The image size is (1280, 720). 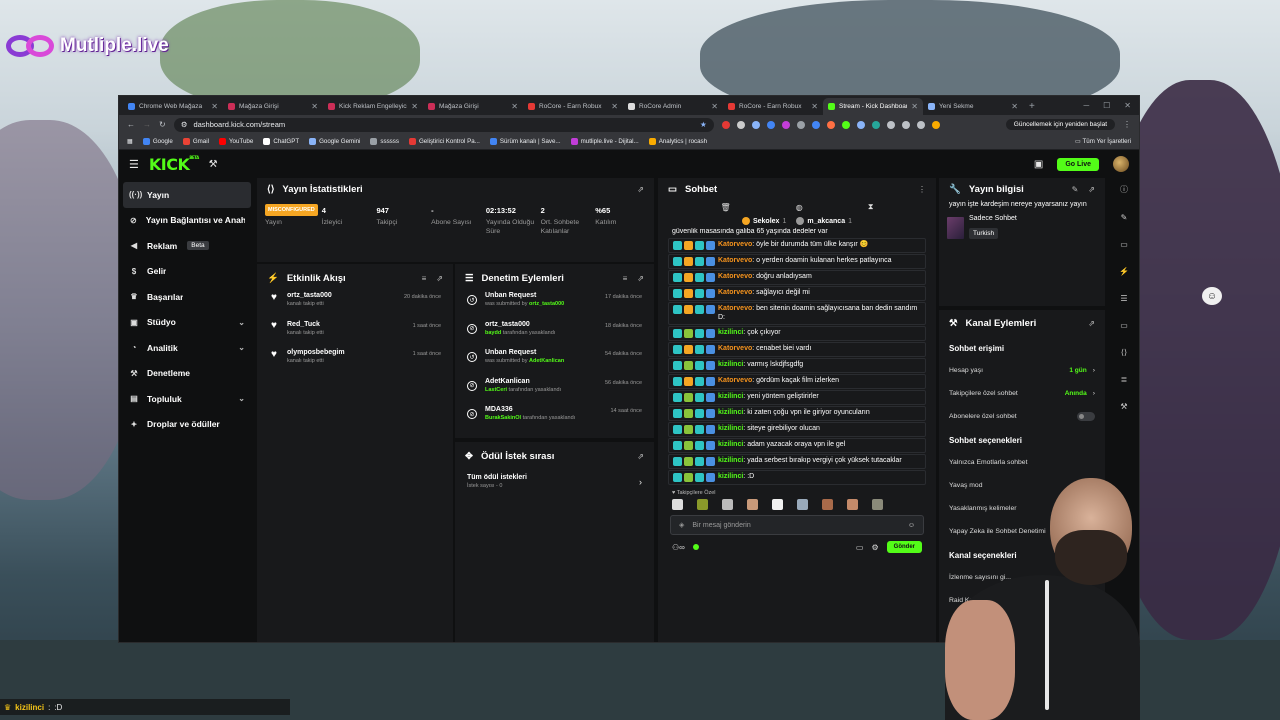 I want to click on minimize-icon: ─, so click(x=1086, y=105).